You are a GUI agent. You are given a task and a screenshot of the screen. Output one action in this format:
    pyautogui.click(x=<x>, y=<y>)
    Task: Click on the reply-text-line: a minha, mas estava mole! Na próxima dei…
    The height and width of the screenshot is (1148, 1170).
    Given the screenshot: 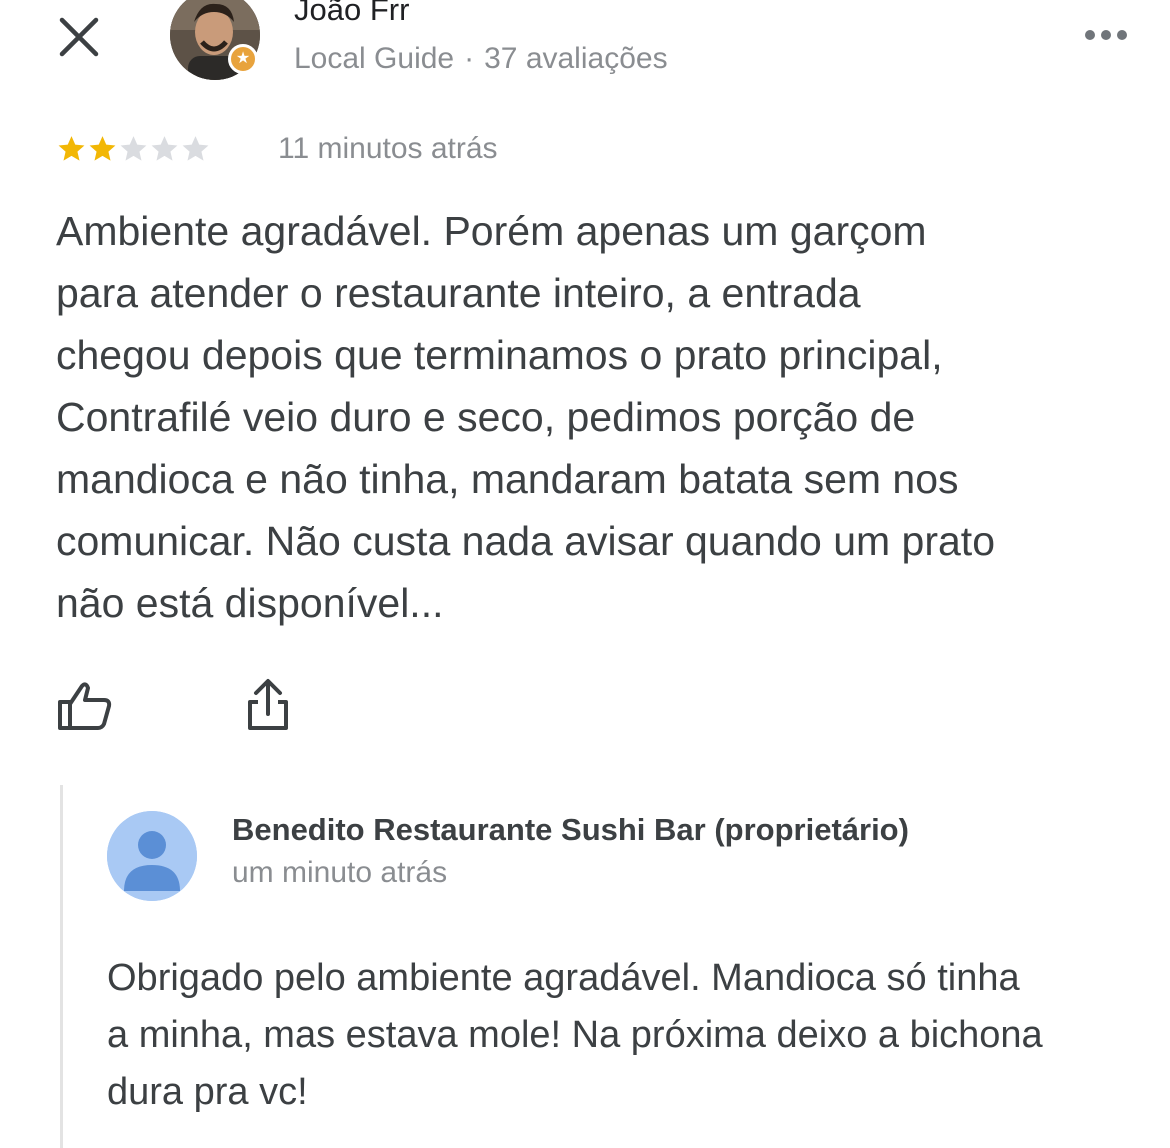 What is the action you would take?
    pyautogui.click(x=575, y=1035)
    